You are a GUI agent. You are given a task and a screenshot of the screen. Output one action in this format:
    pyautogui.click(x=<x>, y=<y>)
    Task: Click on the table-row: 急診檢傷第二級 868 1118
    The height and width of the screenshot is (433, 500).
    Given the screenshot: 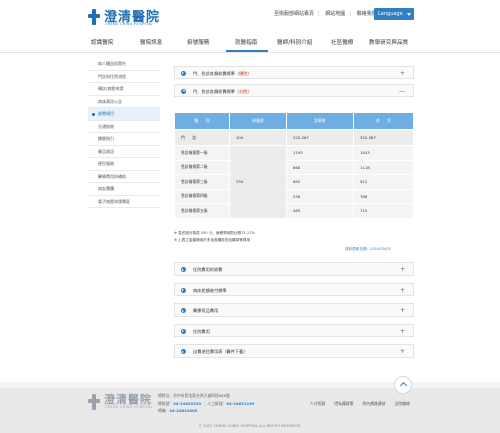 What is the action you would take?
    pyautogui.click(x=294, y=167)
    